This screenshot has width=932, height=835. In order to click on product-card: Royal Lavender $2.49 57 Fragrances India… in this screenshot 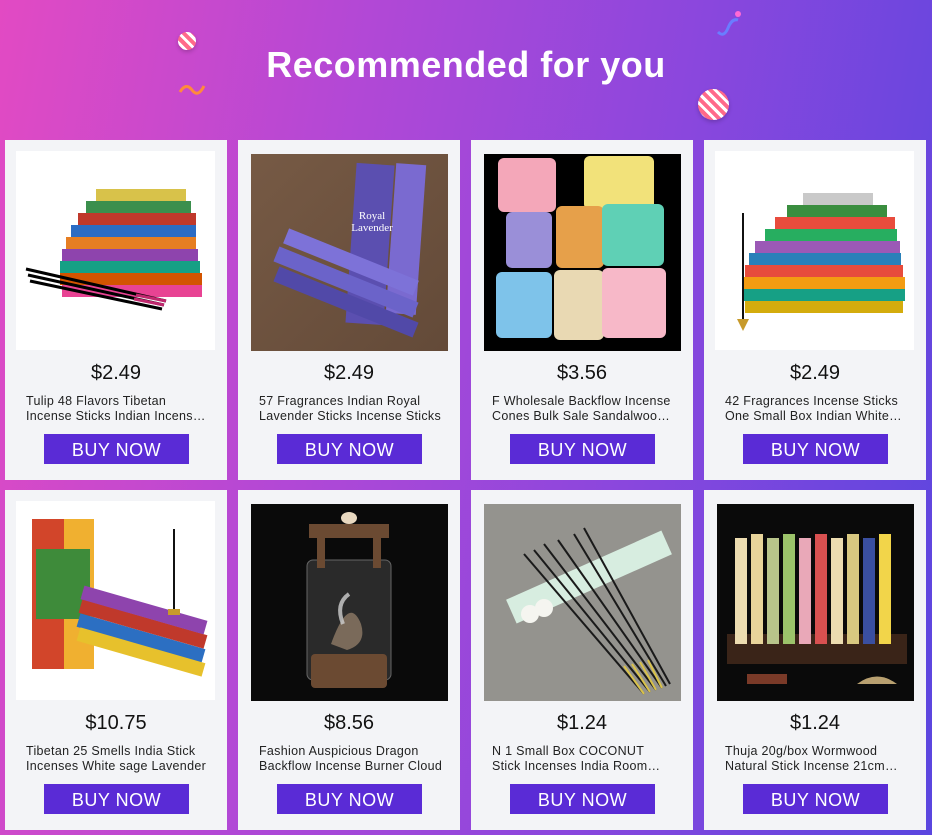, I will do `click(349, 310)`.